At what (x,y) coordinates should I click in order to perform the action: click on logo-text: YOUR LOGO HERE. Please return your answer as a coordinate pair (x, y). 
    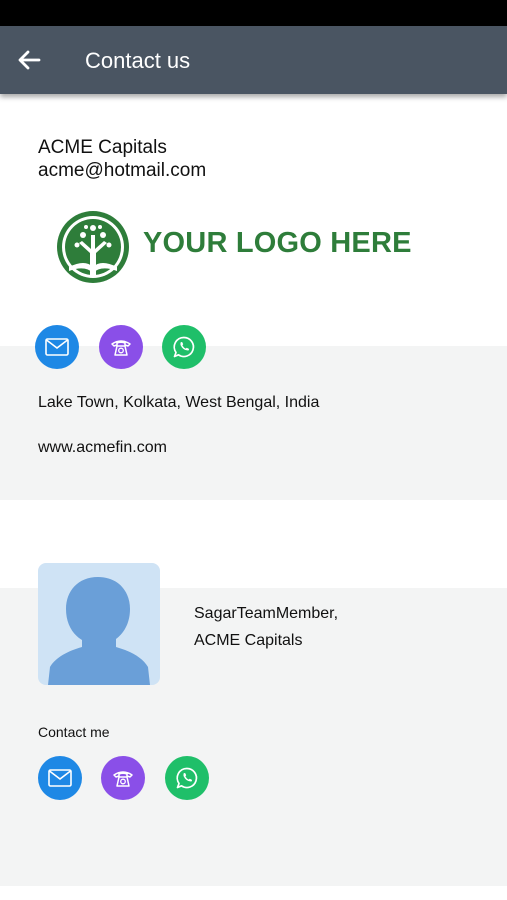
    Looking at the image, I should click on (277, 243).